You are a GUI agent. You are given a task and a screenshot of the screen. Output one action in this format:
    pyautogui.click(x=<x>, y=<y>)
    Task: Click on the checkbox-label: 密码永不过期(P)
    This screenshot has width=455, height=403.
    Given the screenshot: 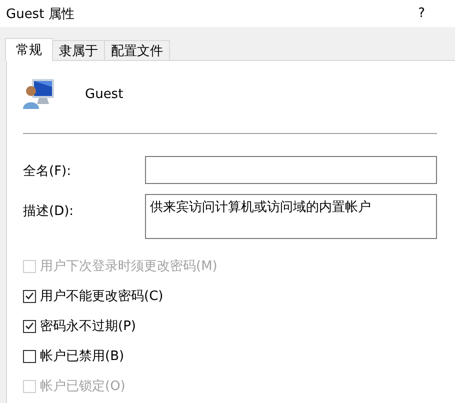 What is the action you would take?
    pyautogui.click(x=88, y=326)
    